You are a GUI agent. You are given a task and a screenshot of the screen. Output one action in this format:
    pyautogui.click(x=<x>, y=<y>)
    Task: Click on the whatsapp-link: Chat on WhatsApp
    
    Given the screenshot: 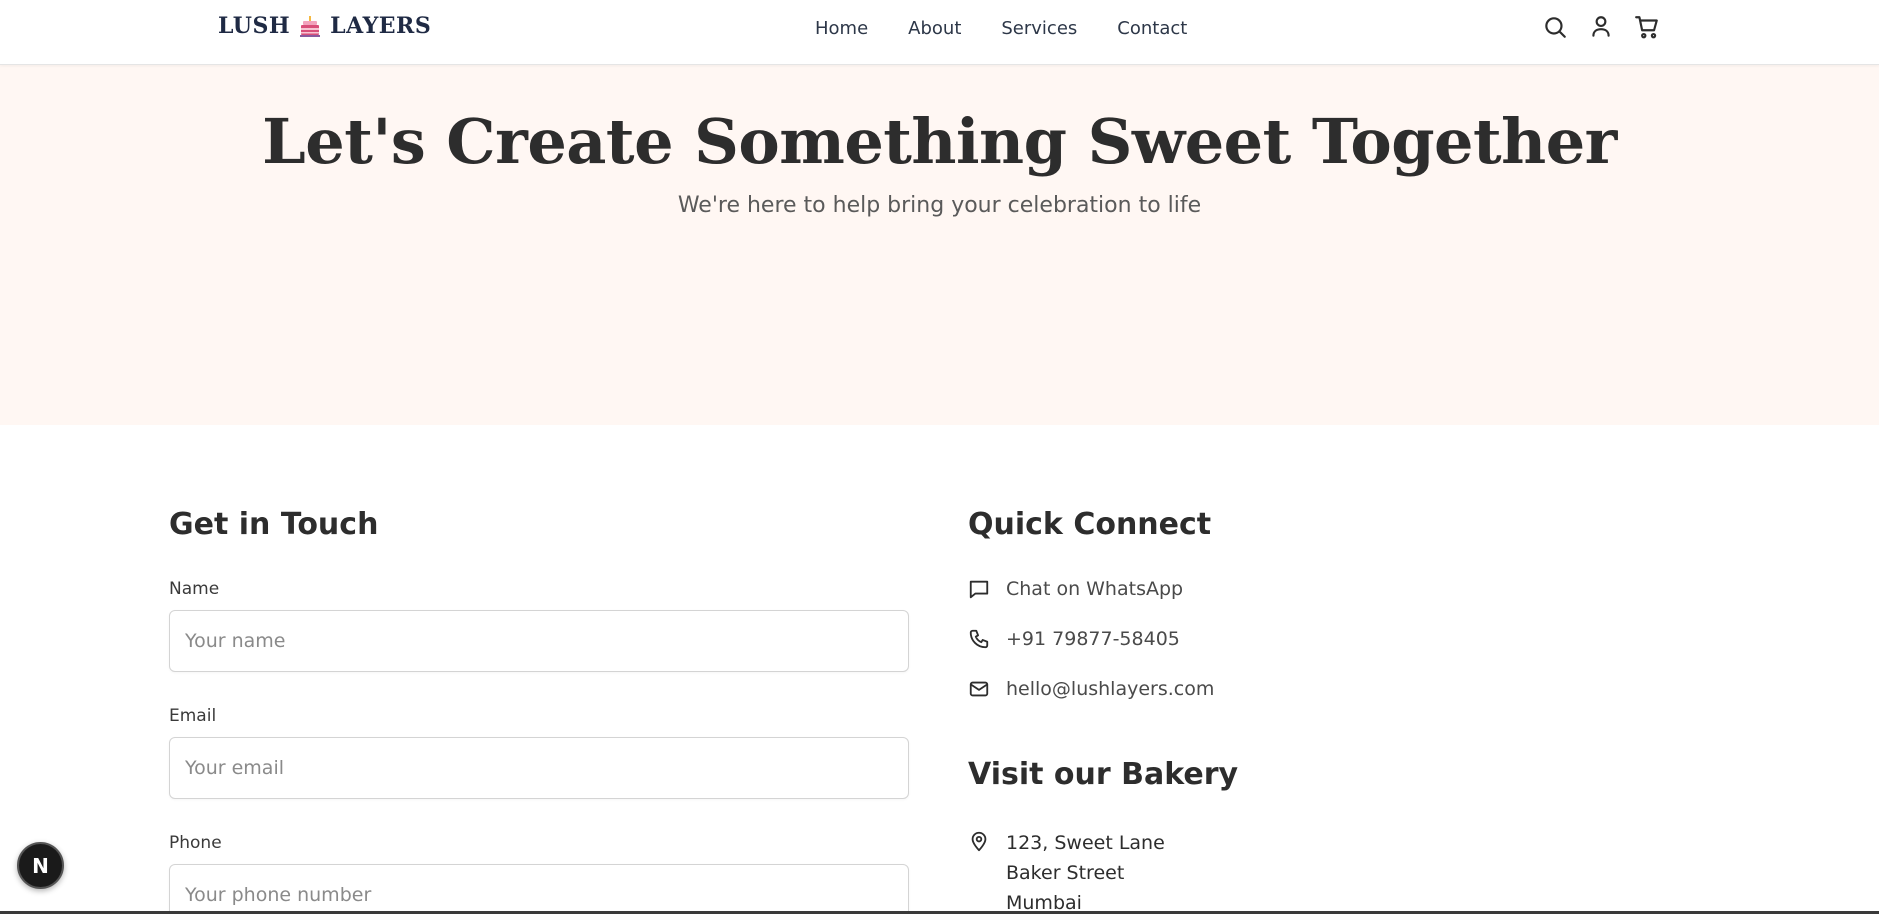 What is the action you would take?
    pyautogui.click(x=1075, y=589)
    